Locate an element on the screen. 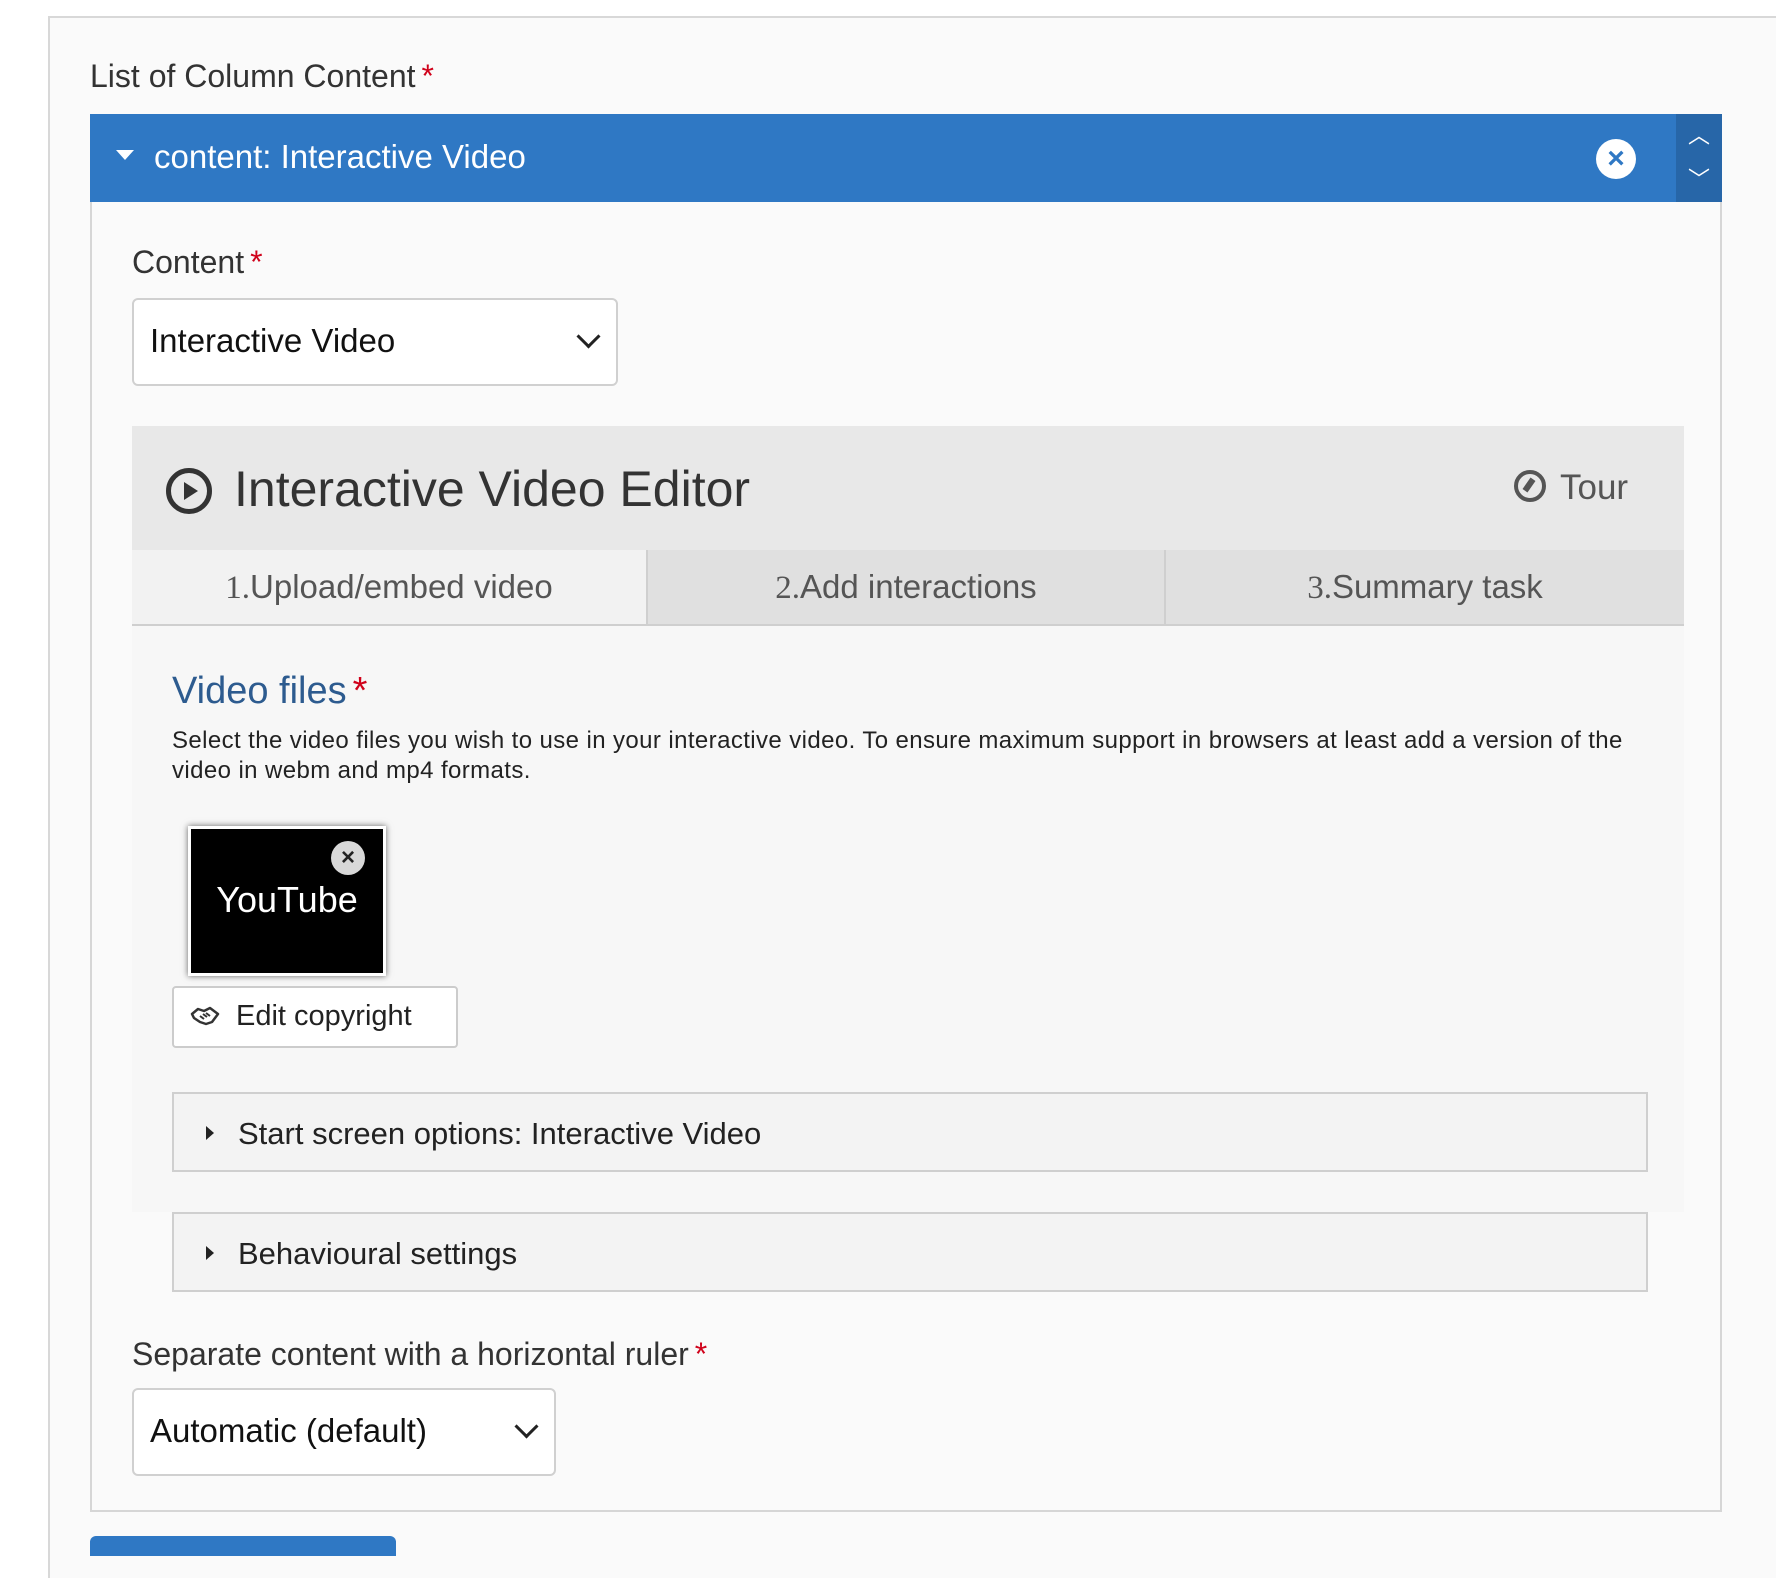 The width and height of the screenshot is (1776, 1578). behavioural-settings-section: Behavioural settings is located at coordinates (910, 1252).